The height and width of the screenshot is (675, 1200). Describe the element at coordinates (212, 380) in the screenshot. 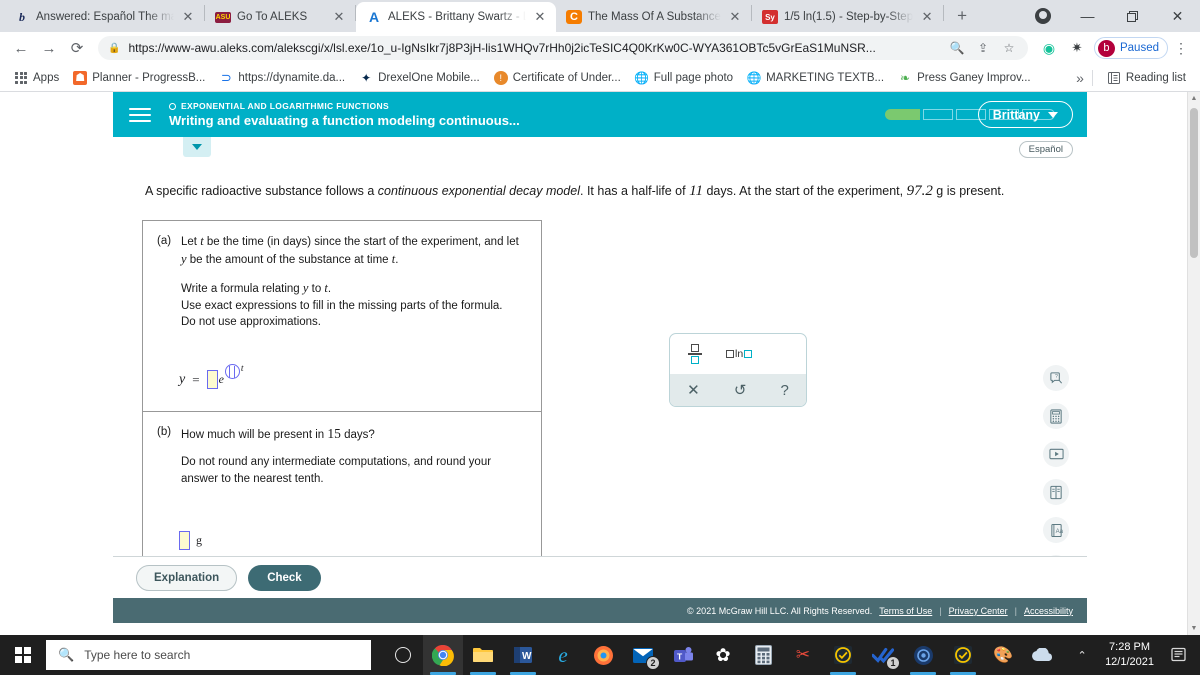

I see `coefficient-input-box` at that location.